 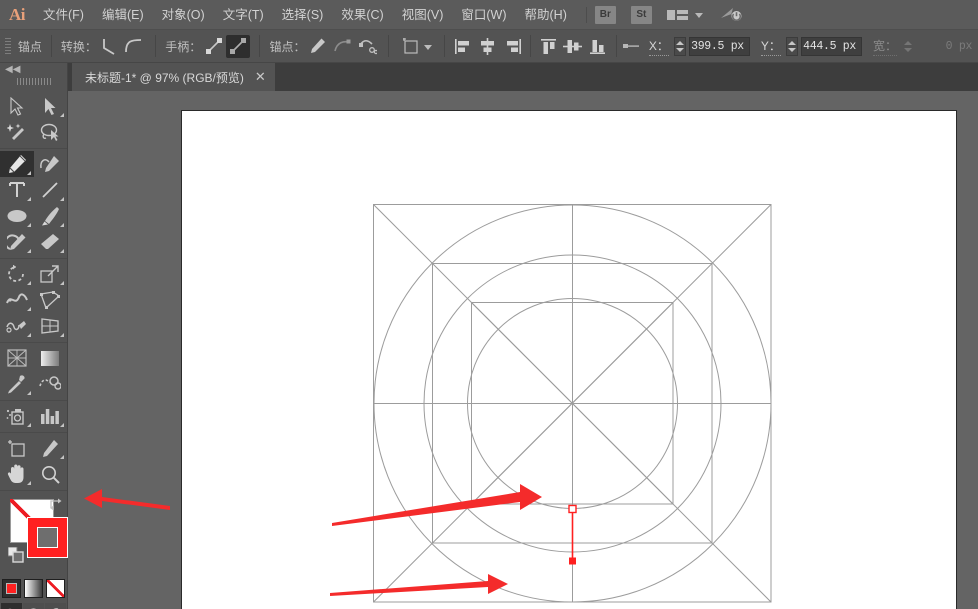 I want to click on shaper-tool, so click(x=17, y=242).